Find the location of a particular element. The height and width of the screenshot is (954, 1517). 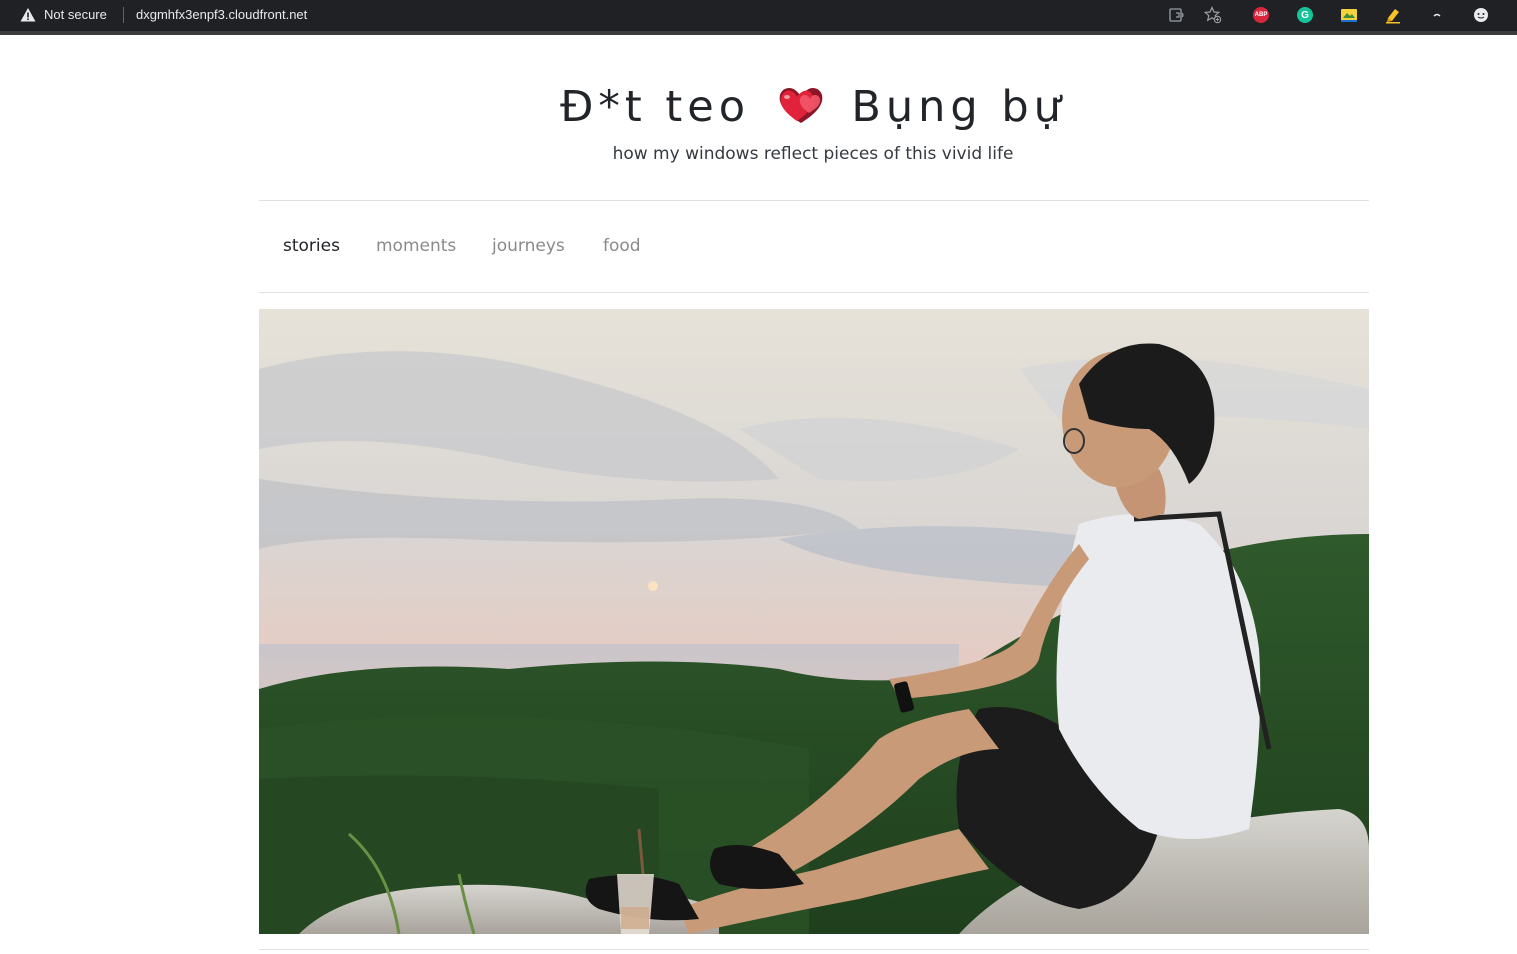

extension-icon is located at coordinates (1437, 15).